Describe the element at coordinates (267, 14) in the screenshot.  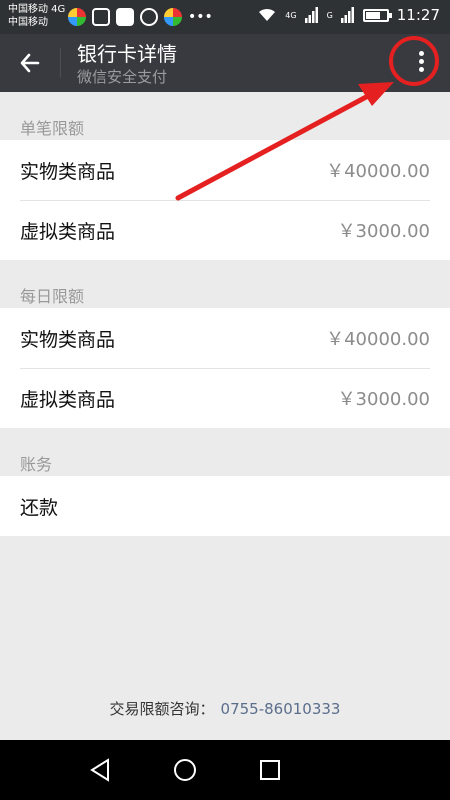
I see `wifi-icon` at that location.